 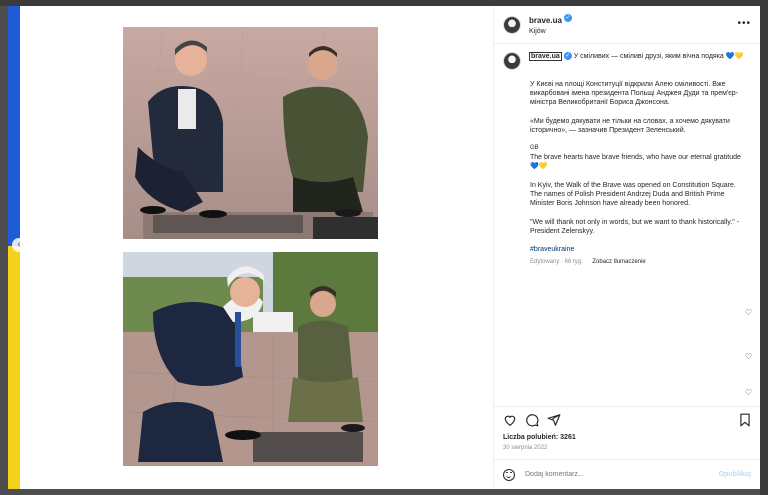 I want to click on comment-input, so click(x=622, y=474).